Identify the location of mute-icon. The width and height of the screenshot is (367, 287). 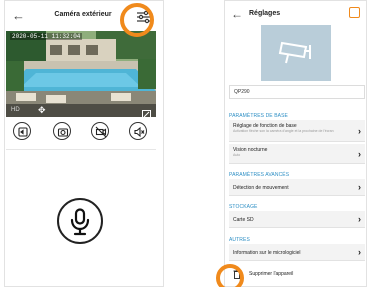
(138, 131).